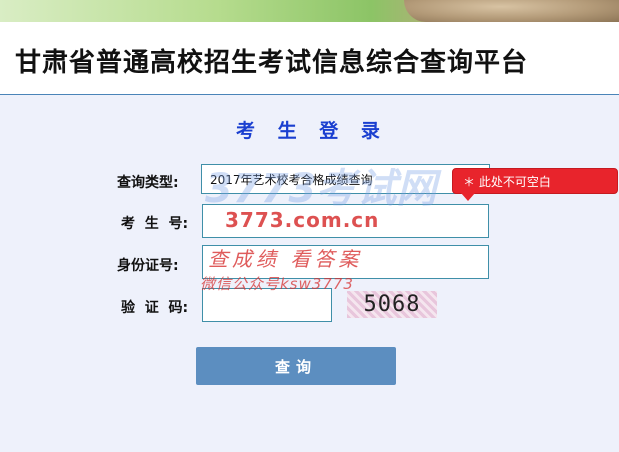  I want to click on exam-number-label: 考 生 号:, so click(155, 224).